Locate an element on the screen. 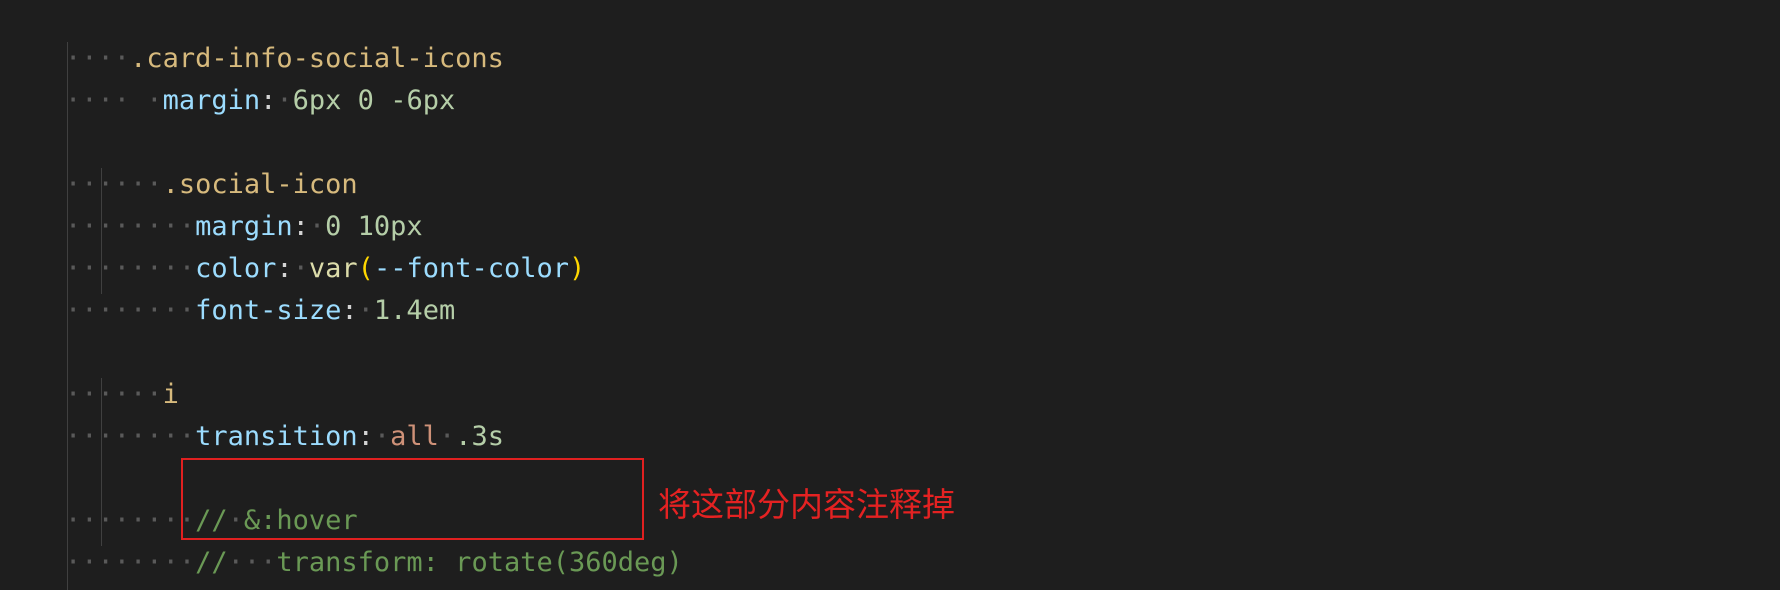 The image size is (1780, 590). highlight-box is located at coordinates (412, 499).